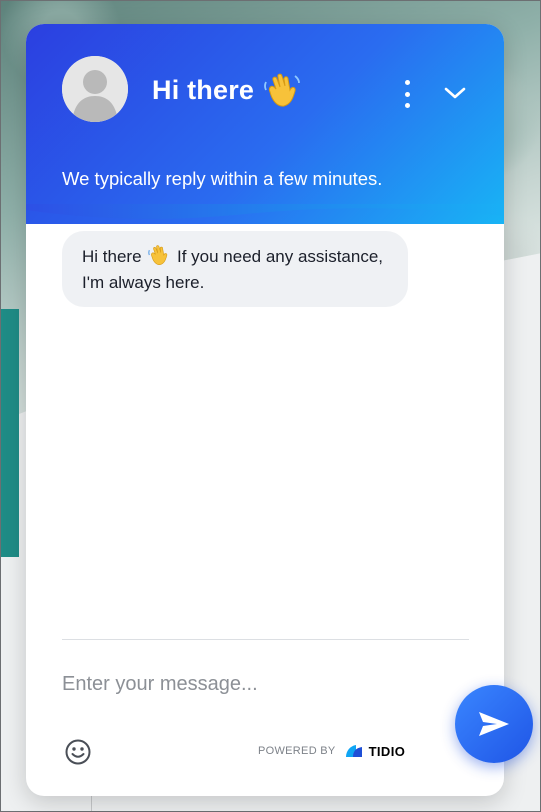  What do you see at coordinates (252, 684) in the screenshot?
I see `message-input` at bounding box center [252, 684].